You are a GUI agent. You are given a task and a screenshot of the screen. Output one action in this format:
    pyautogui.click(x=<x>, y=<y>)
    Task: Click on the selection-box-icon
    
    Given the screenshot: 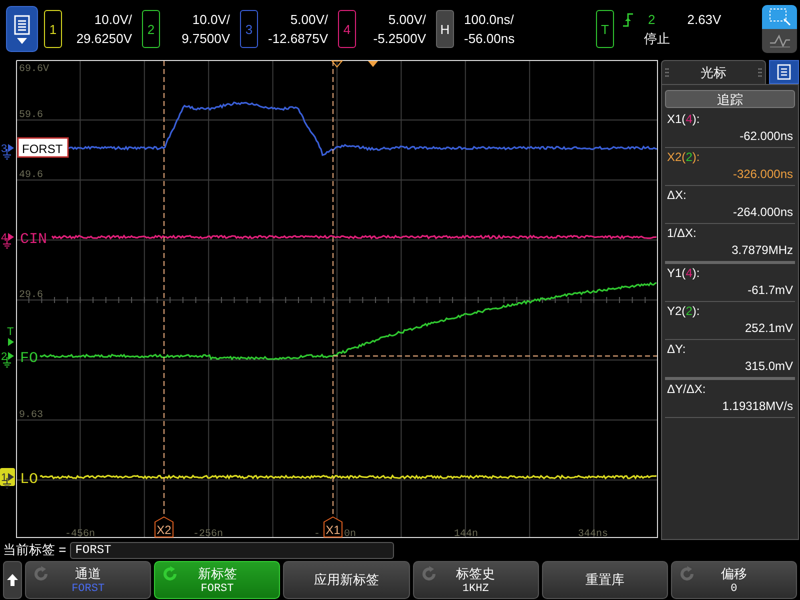 What is the action you would take?
    pyautogui.click(x=779, y=17)
    